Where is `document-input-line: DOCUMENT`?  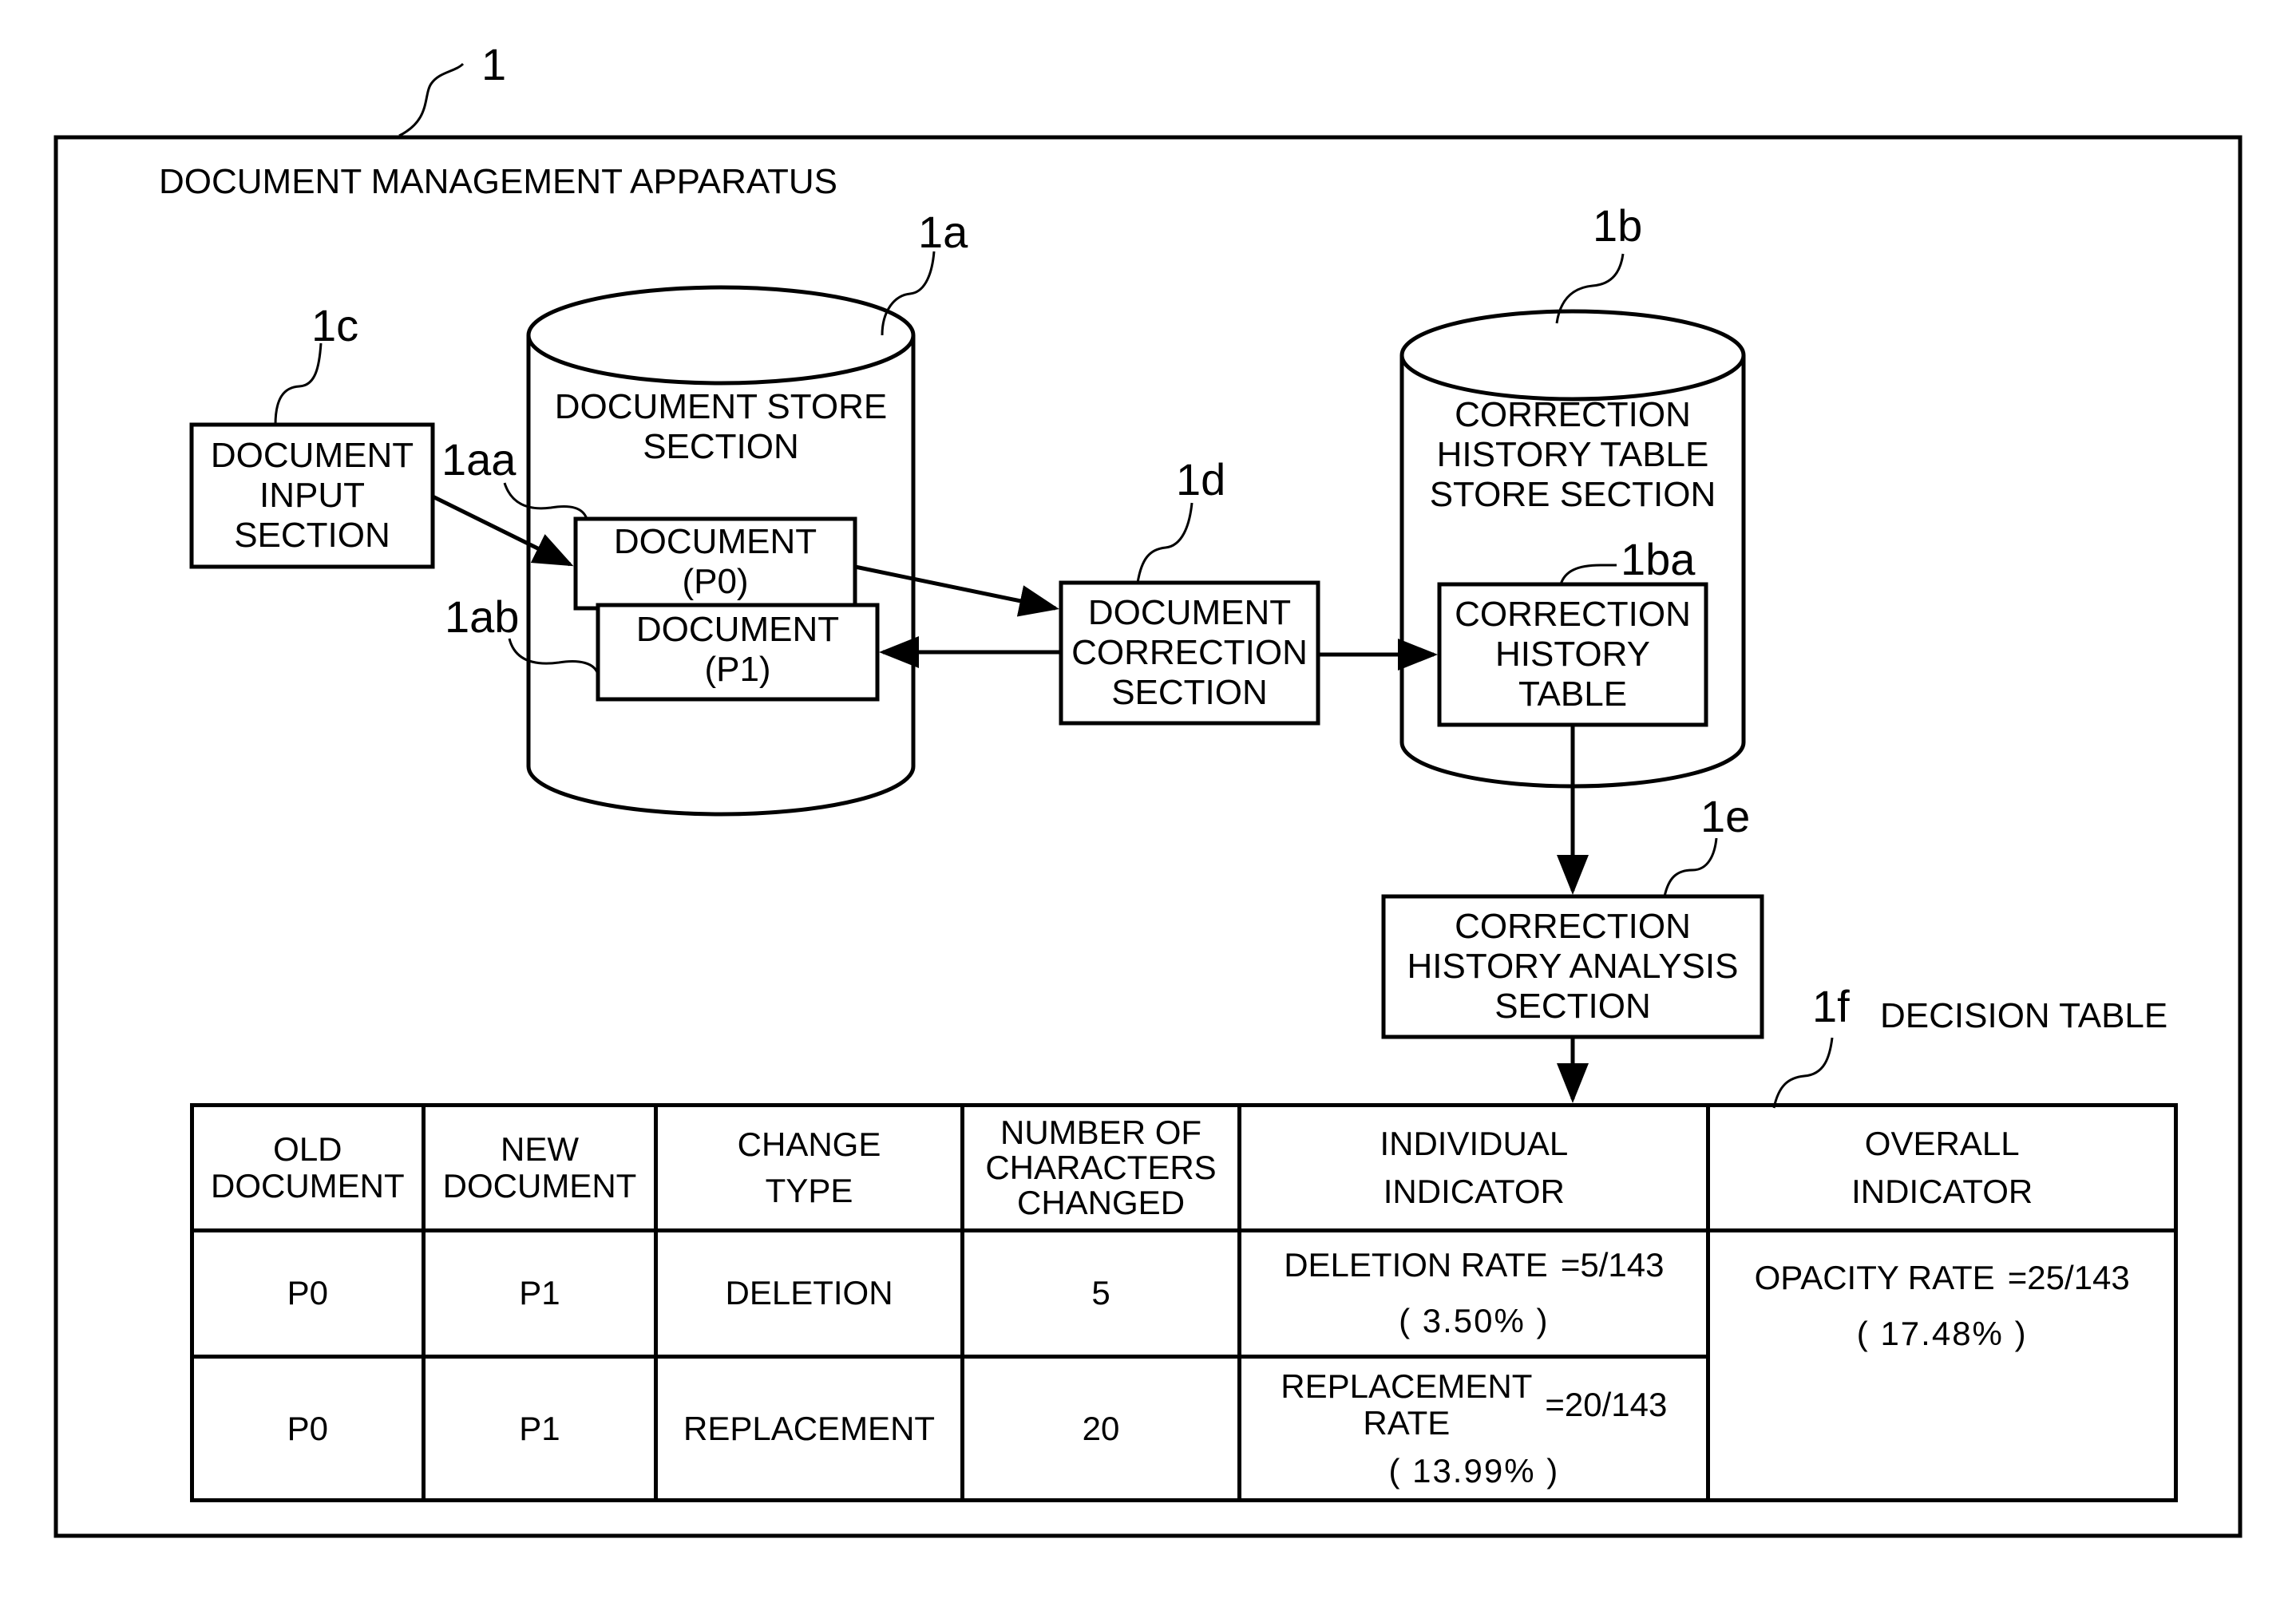
document-input-line: DOCUMENT is located at coordinates (312, 456).